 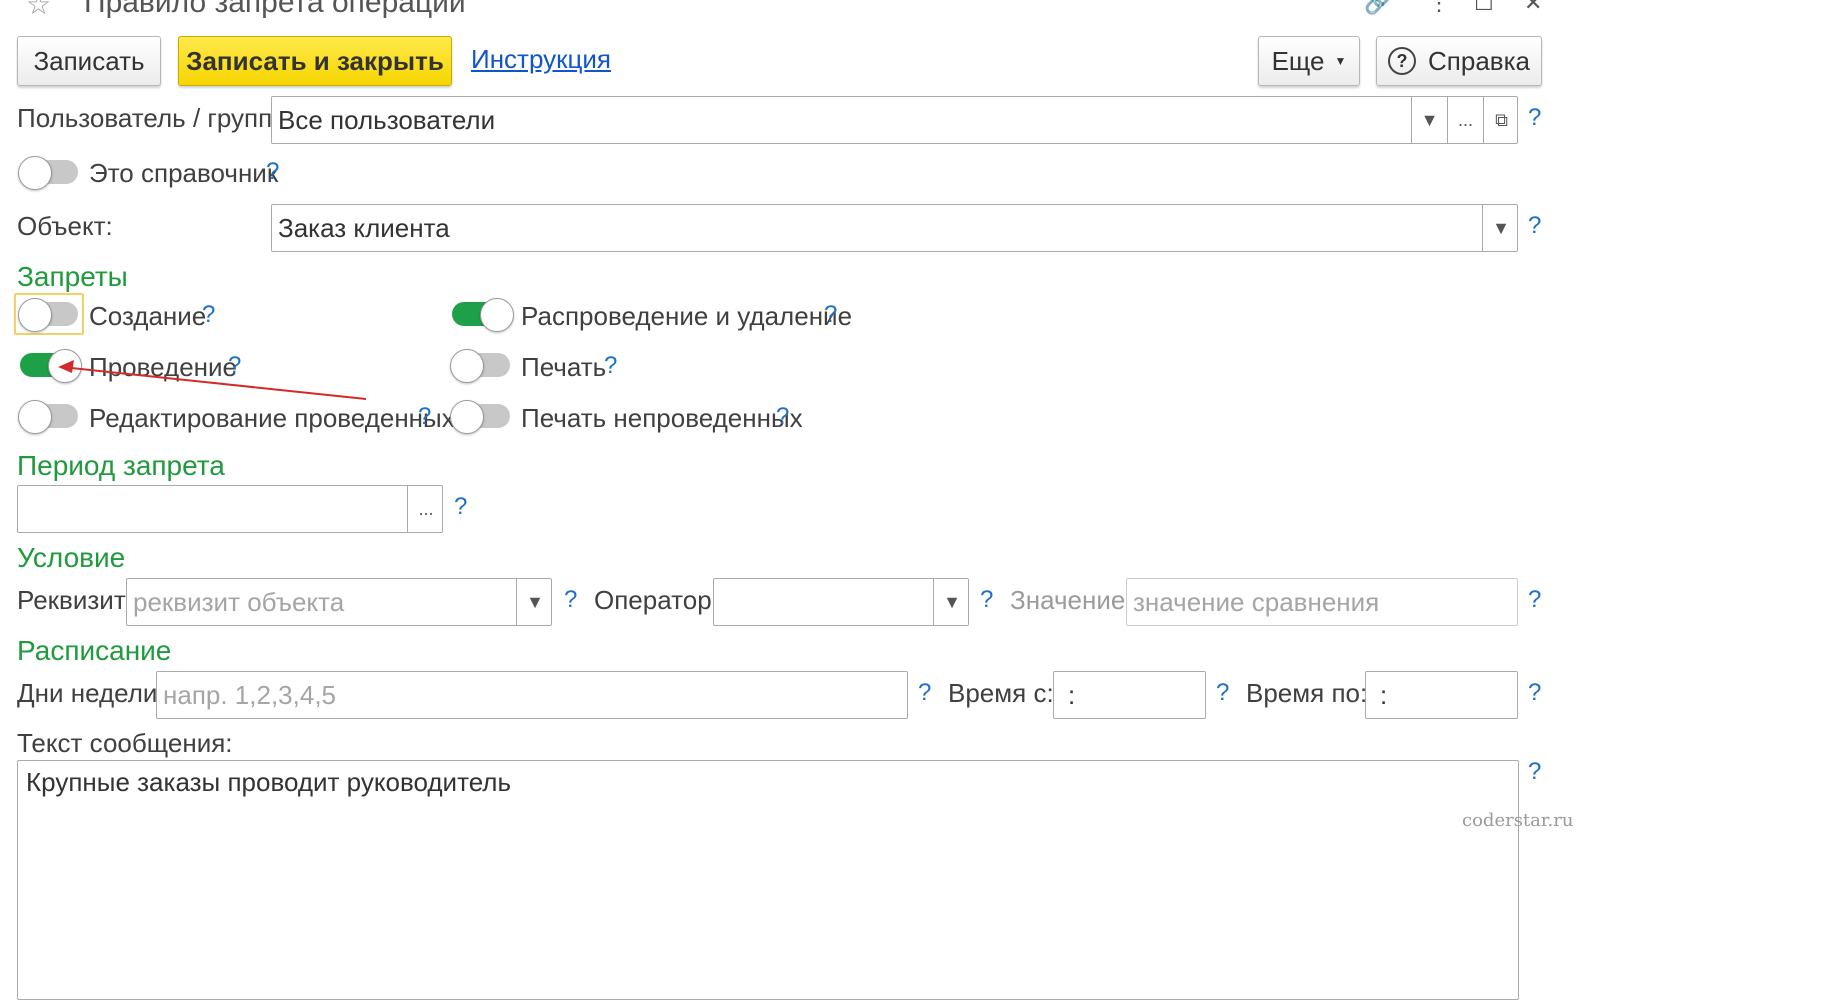 What do you see at coordinates (1479, 60) in the screenshot?
I see `help-label: Справка` at bounding box center [1479, 60].